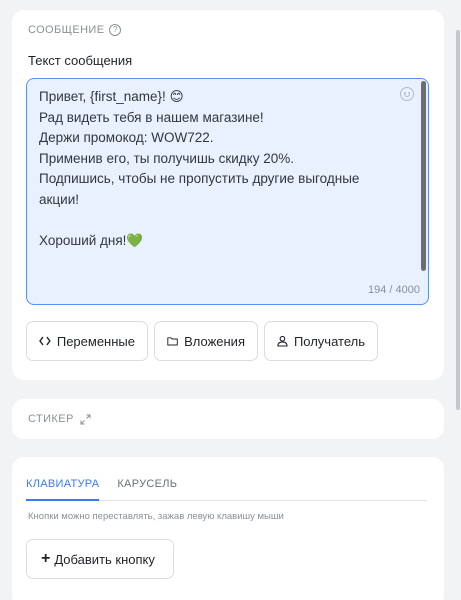 This screenshot has height=600, width=461. I want to click on variables-button: Переменные, so click(87, 341).